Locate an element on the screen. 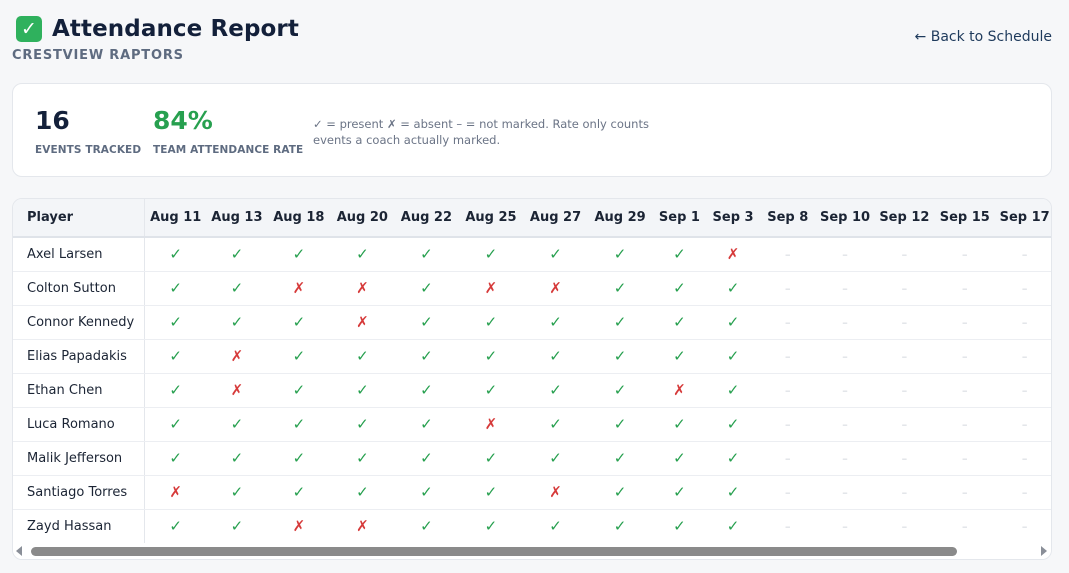 The width and height of the screenshot is (1069, 573). table-row: Ethan Chen✓✗✓✓✓✓✓✓✗✓–––––– is located at coordinates (532, 390).